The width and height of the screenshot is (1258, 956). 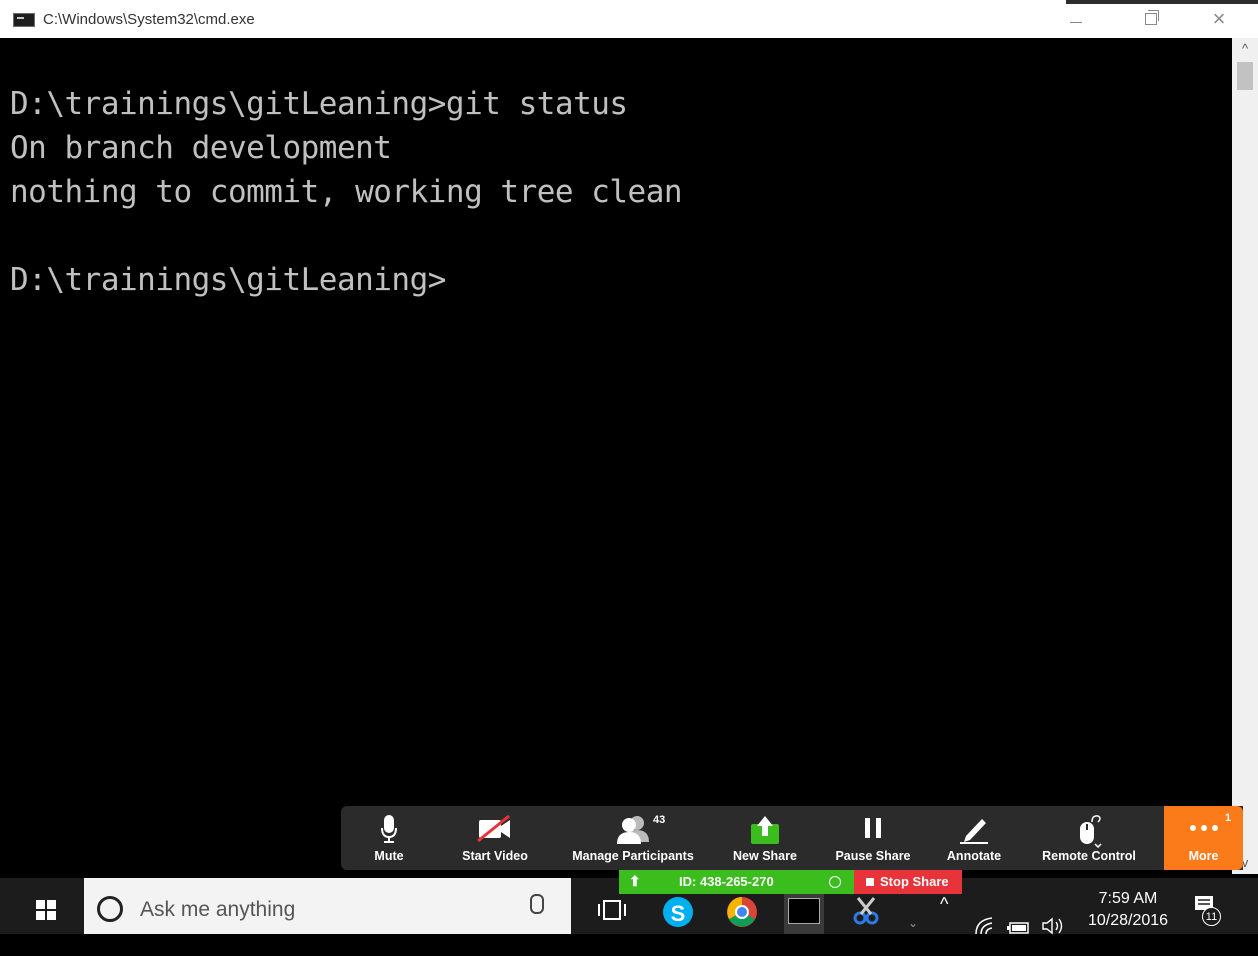 What do you see at coordinates (42, 910) in the screenshot?
I see `start-button` at bounding box center [42, 910].